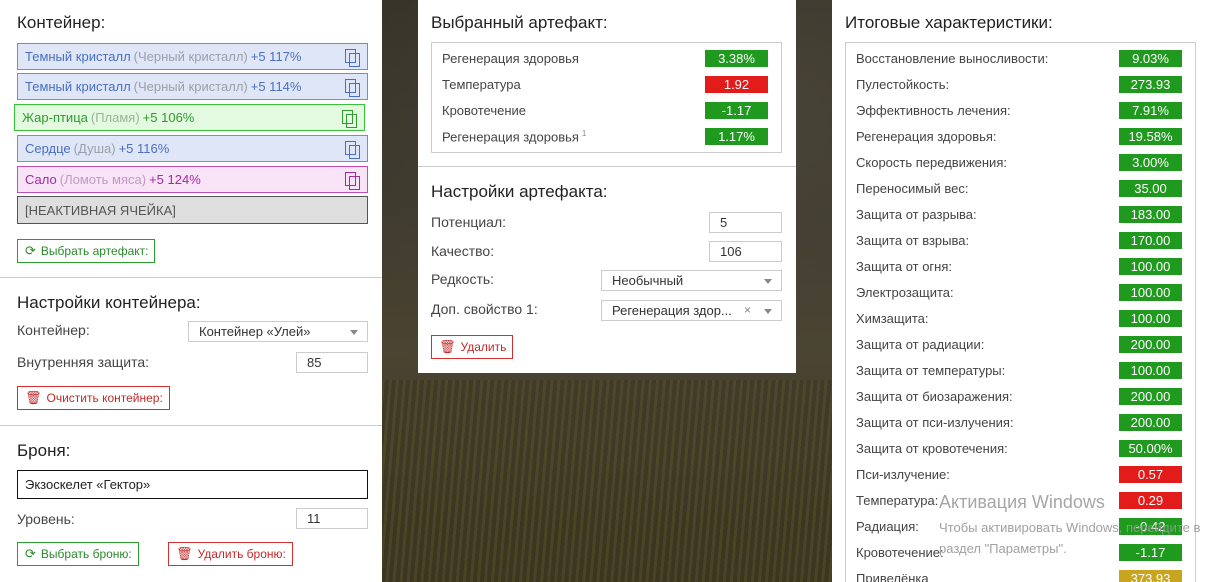 This screenshot has width=1210, height=582. Describe the element at coordinates (892, 576) in the screenshot. I see `total-name: Привелёнка` at that location.